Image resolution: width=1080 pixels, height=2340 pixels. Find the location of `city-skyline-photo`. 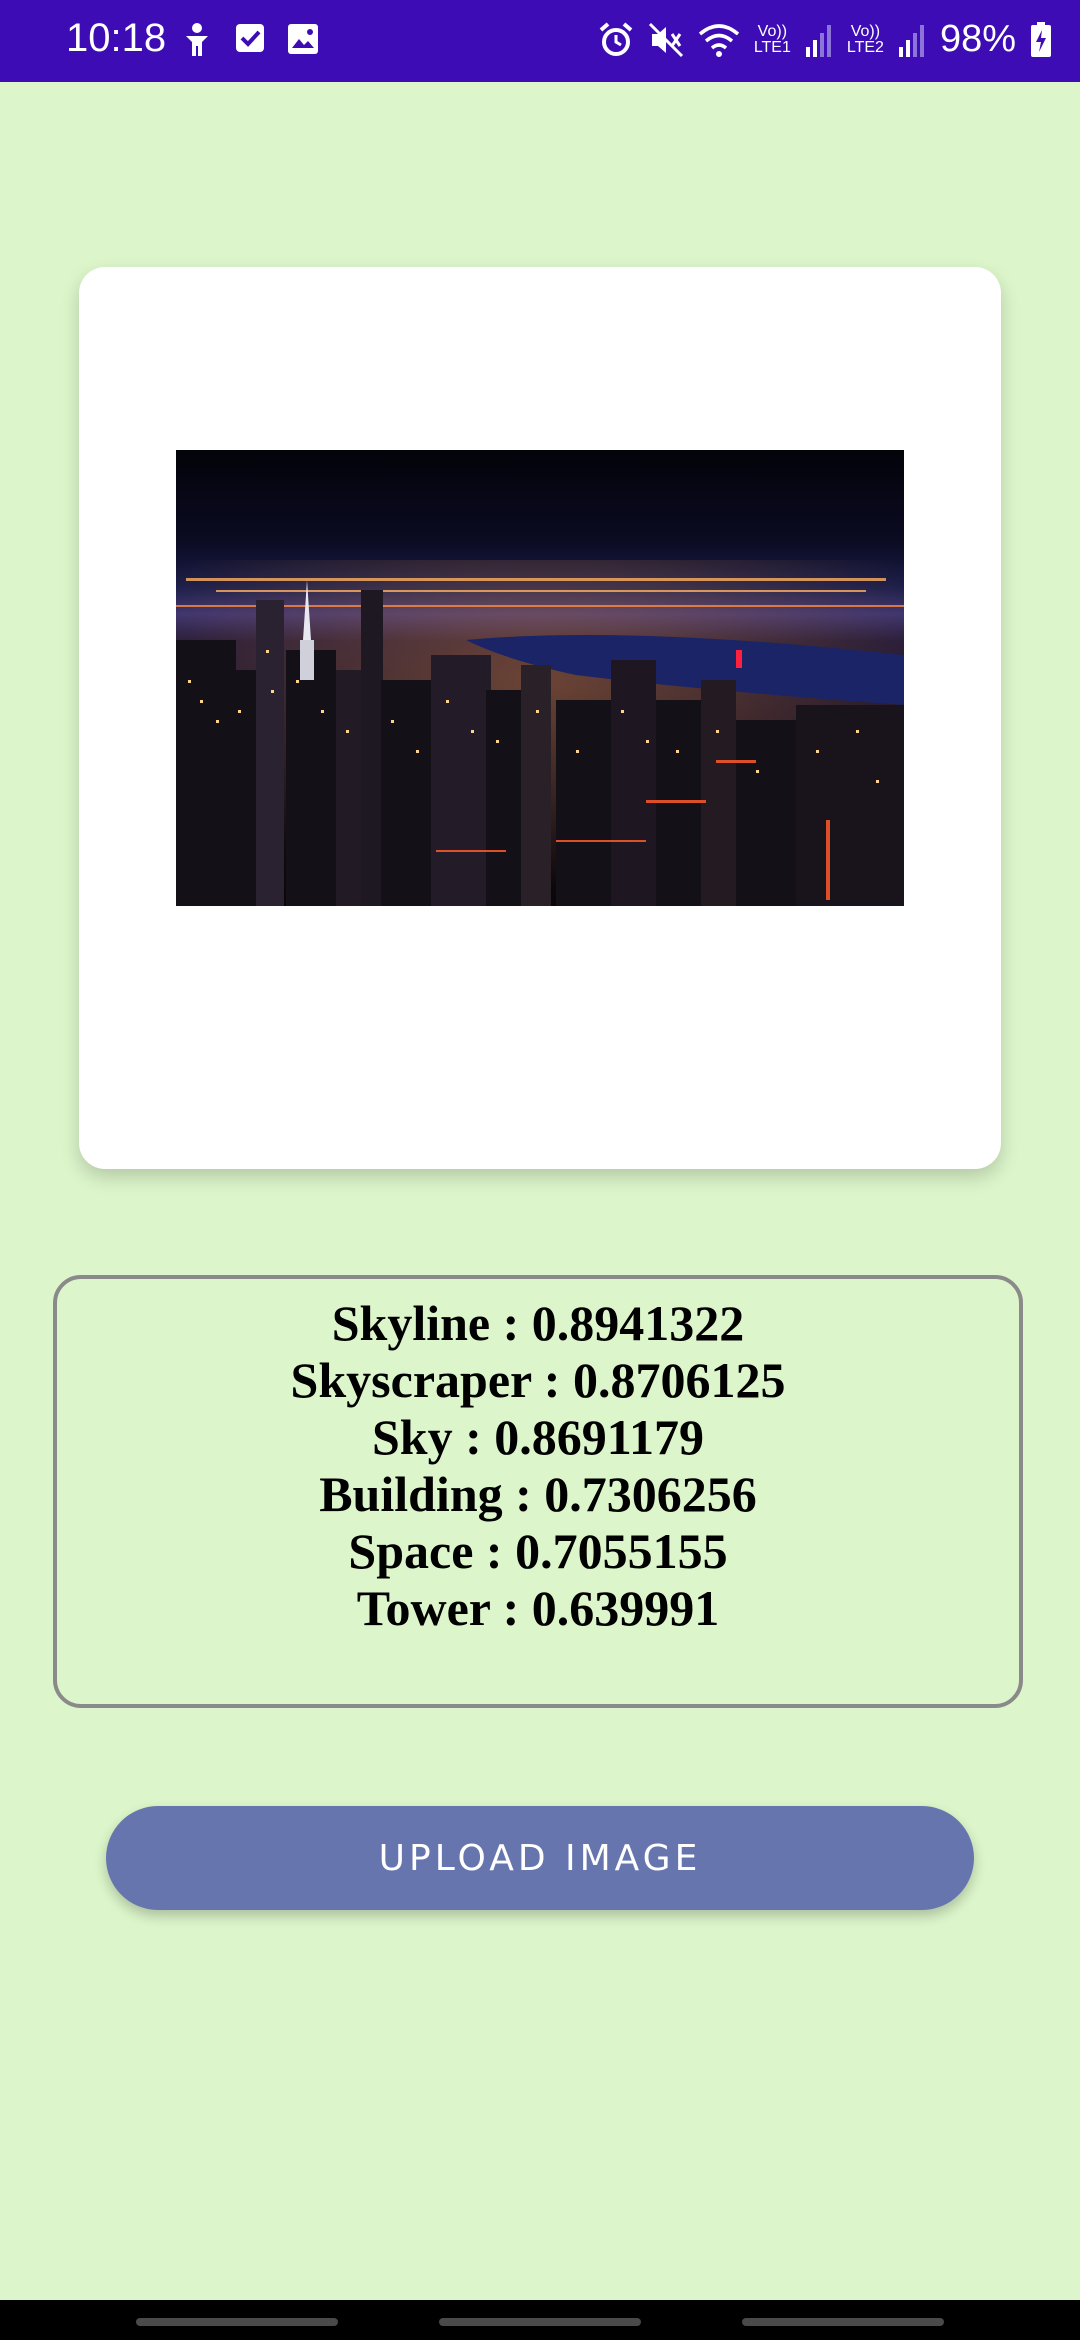

city-skyline-photo is located at coordinates (540, 678).